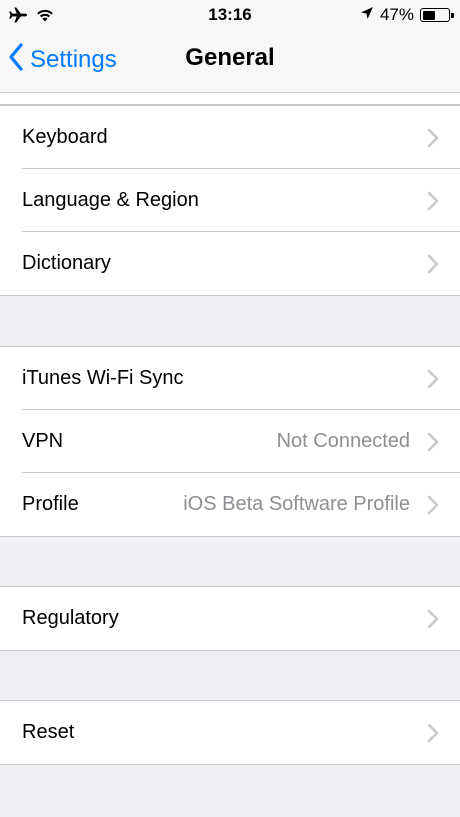 The image size is (460, 817). What do you see at coordinates (296, 504) in the screenshot?
I see `row-value: iOS Beta Software Profile` at bounding box center [296, 504].